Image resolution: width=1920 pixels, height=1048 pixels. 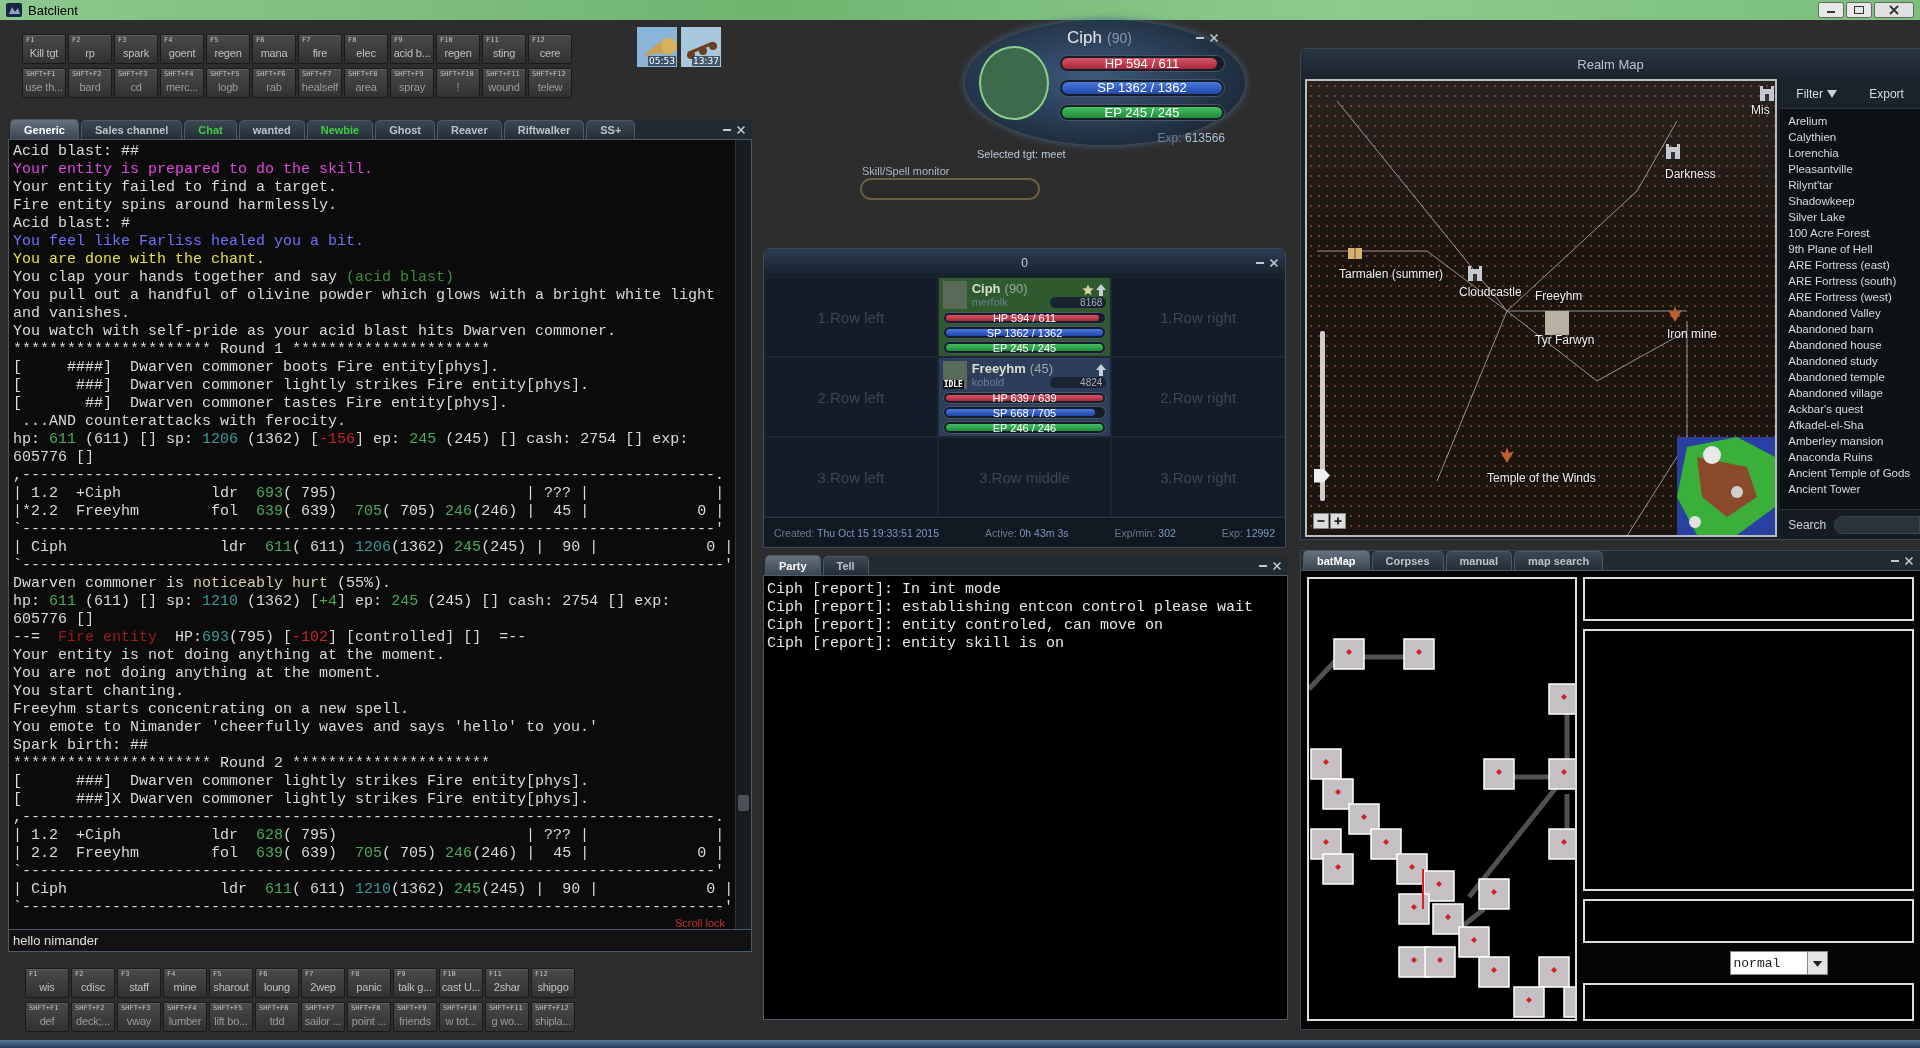 What do you see at coordinates (1726, 486) in the screenshot?
I see `minimap-drawing` at bounding box center [1726, 486].